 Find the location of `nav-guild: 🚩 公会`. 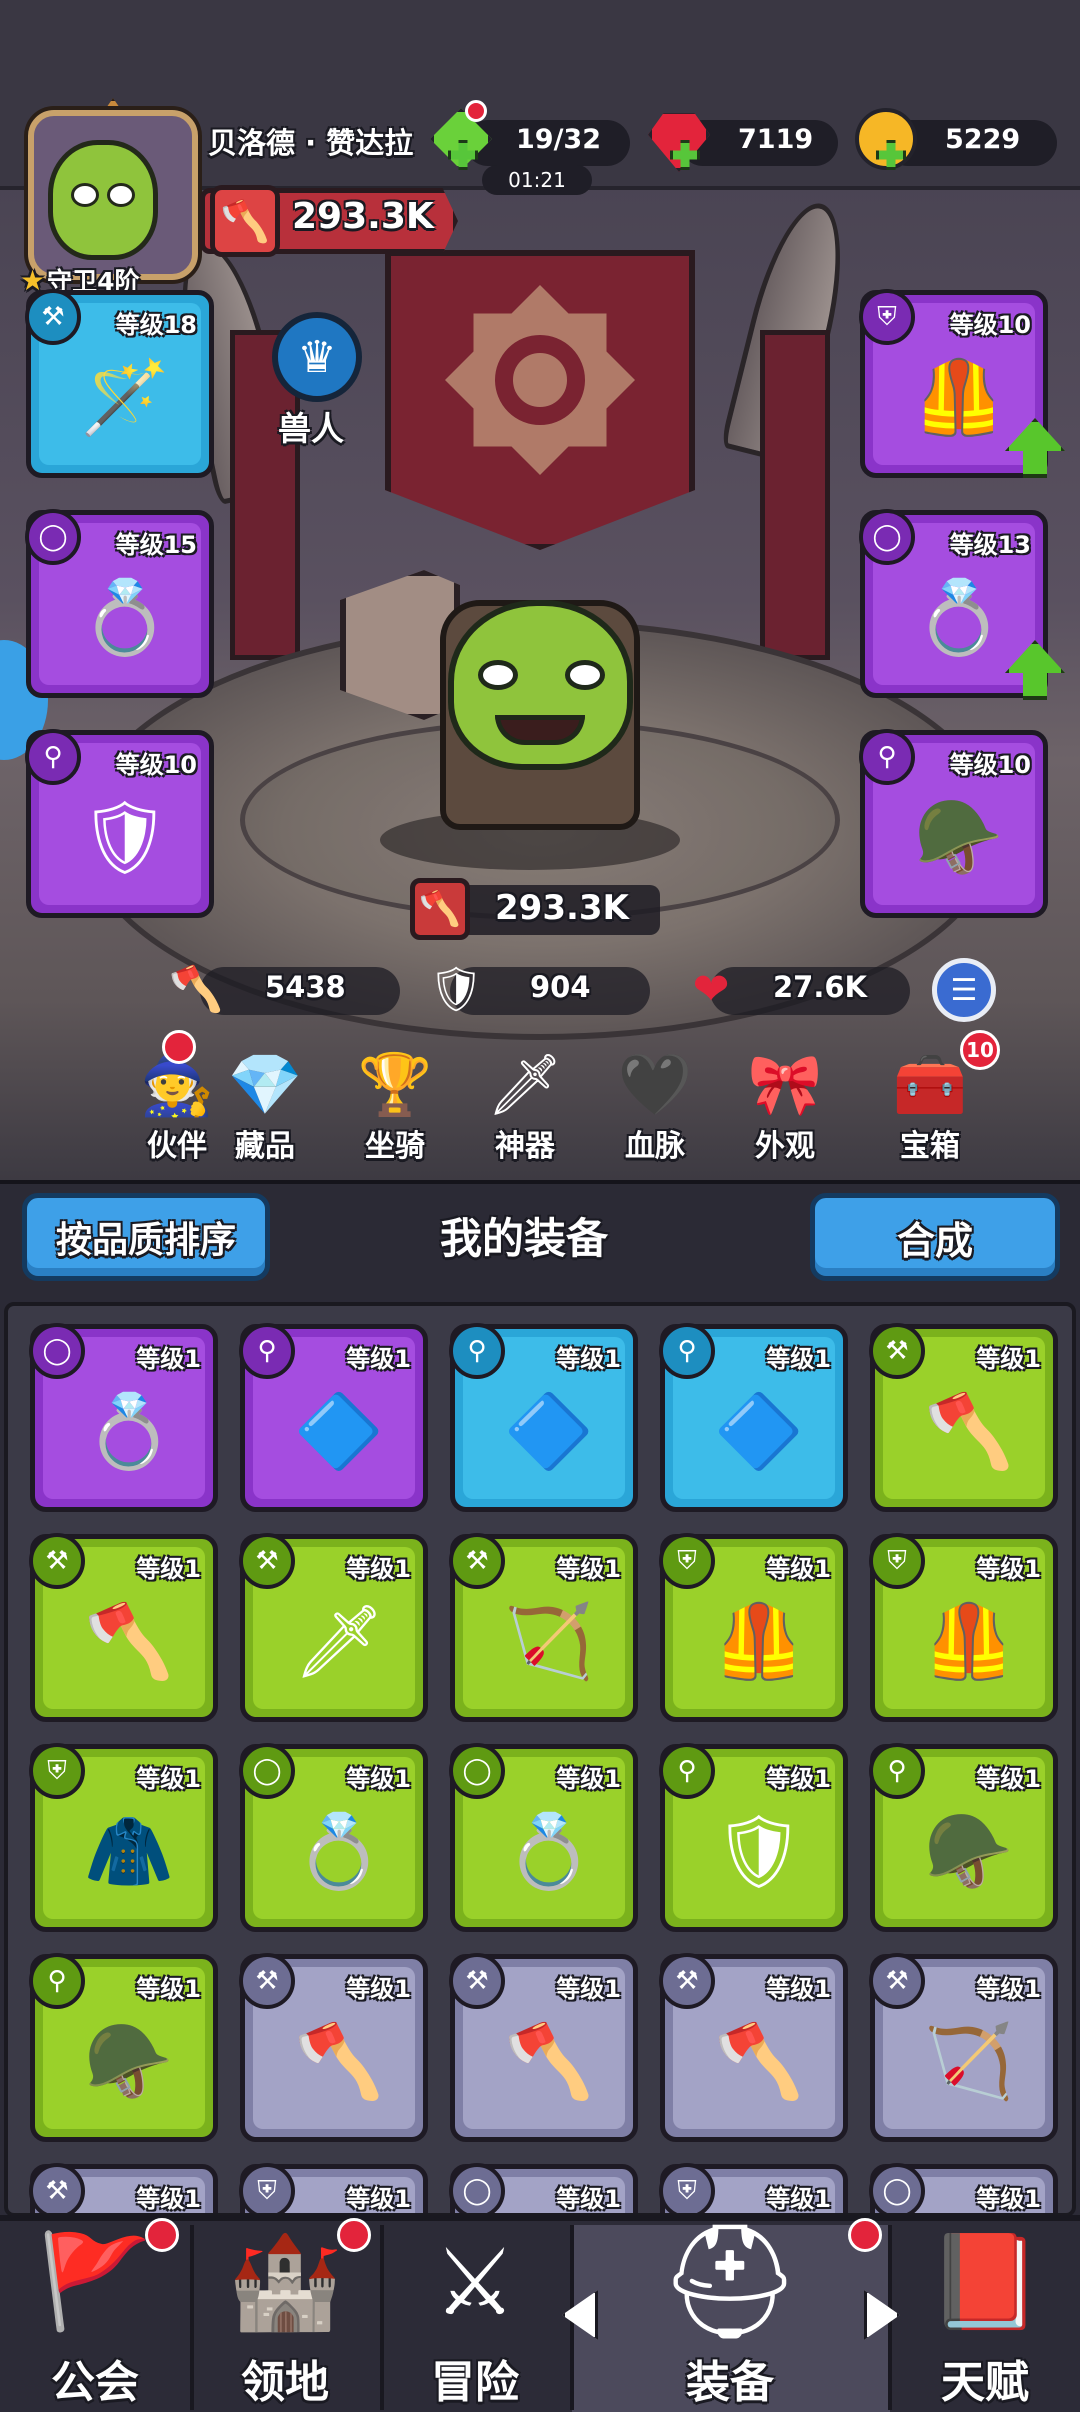

nav-guild: 🚩 公会 is located at coordinates (95, 2317).